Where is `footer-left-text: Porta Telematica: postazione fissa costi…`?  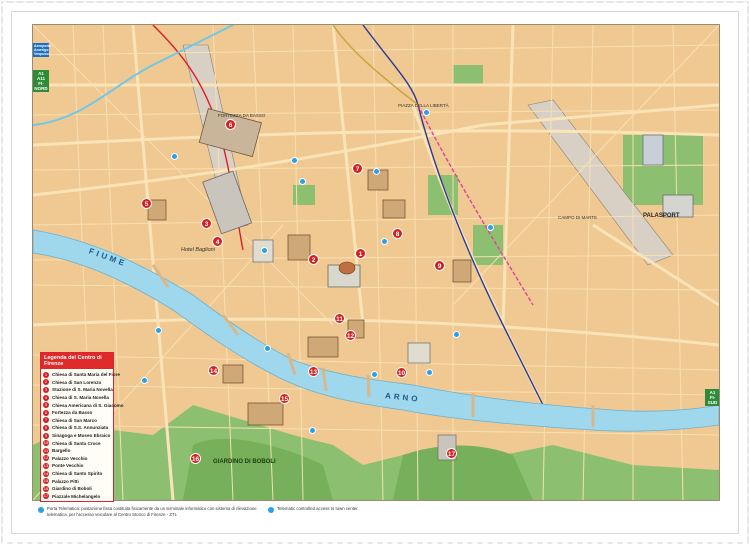 footer-left-text: Porta Telematica: postazione fissa costi… is located at coordinates (152, 511).